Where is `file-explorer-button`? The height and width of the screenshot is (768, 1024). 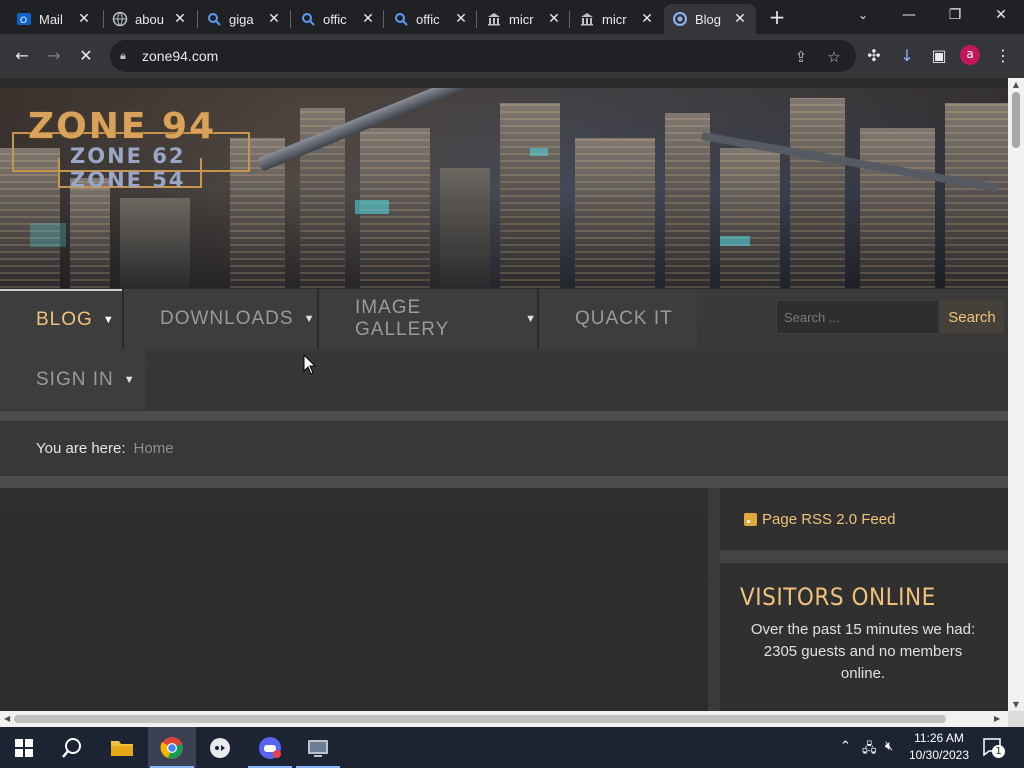 file-explorer-button is located at coordinates (122, 747).